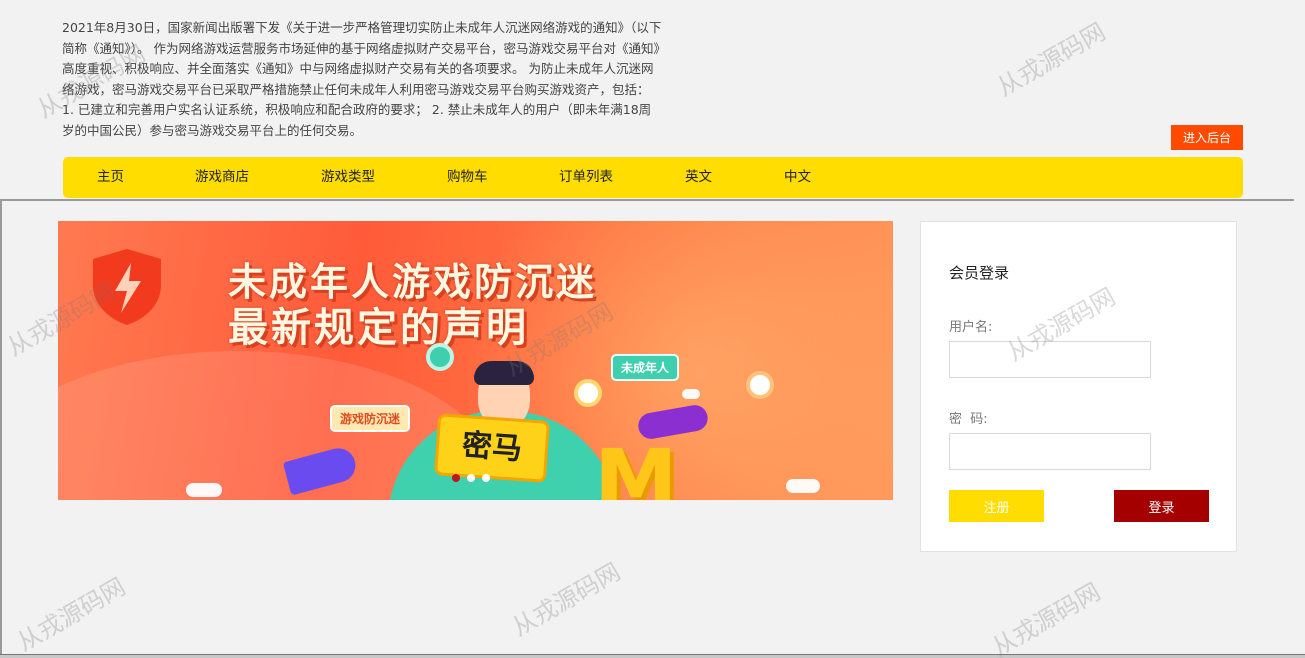 This screenshot has width=1305, height=658. What do you see at coordinates (467, 177) in the screenshot?
I see `nav-item-cart: 购物车` at bounding box center [467, 177].